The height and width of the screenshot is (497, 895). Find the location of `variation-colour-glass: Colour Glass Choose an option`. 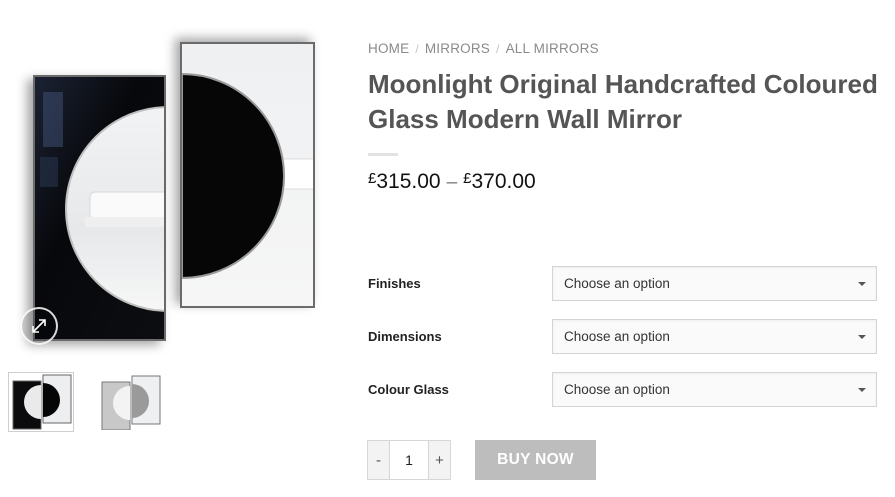

variation-colour-glass: Colour Glass Choose an option is located at coordinates (623, 389).